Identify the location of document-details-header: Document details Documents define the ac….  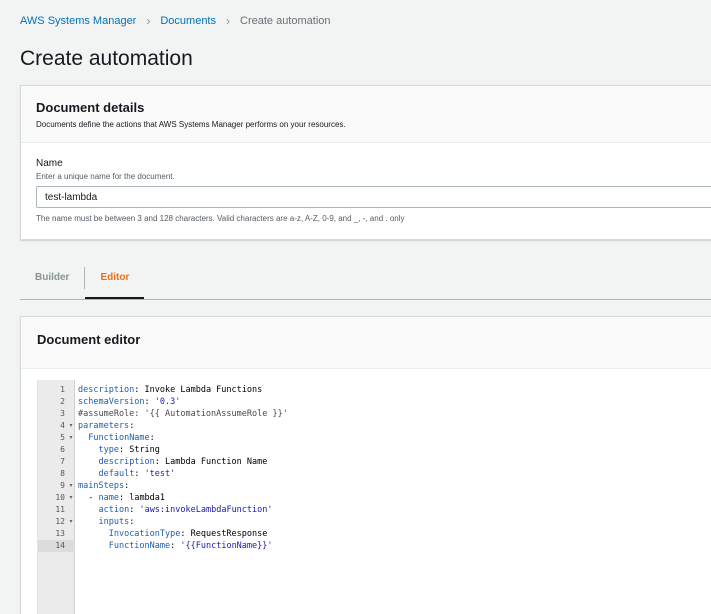
(366, 114).